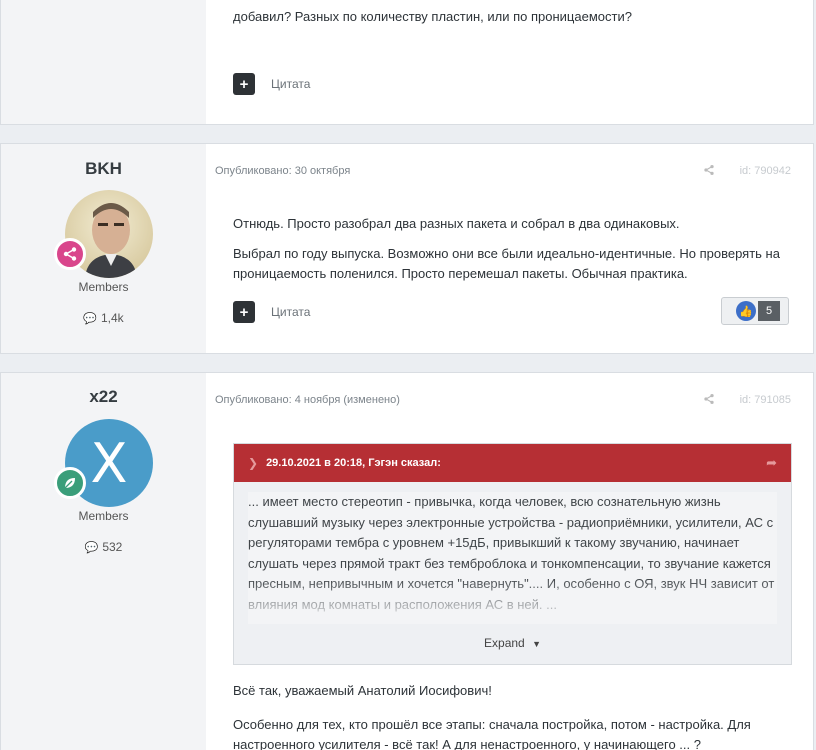 The image size is (816, 750). I want to click on chevron-down-icon: ❯, so click(253, 463).